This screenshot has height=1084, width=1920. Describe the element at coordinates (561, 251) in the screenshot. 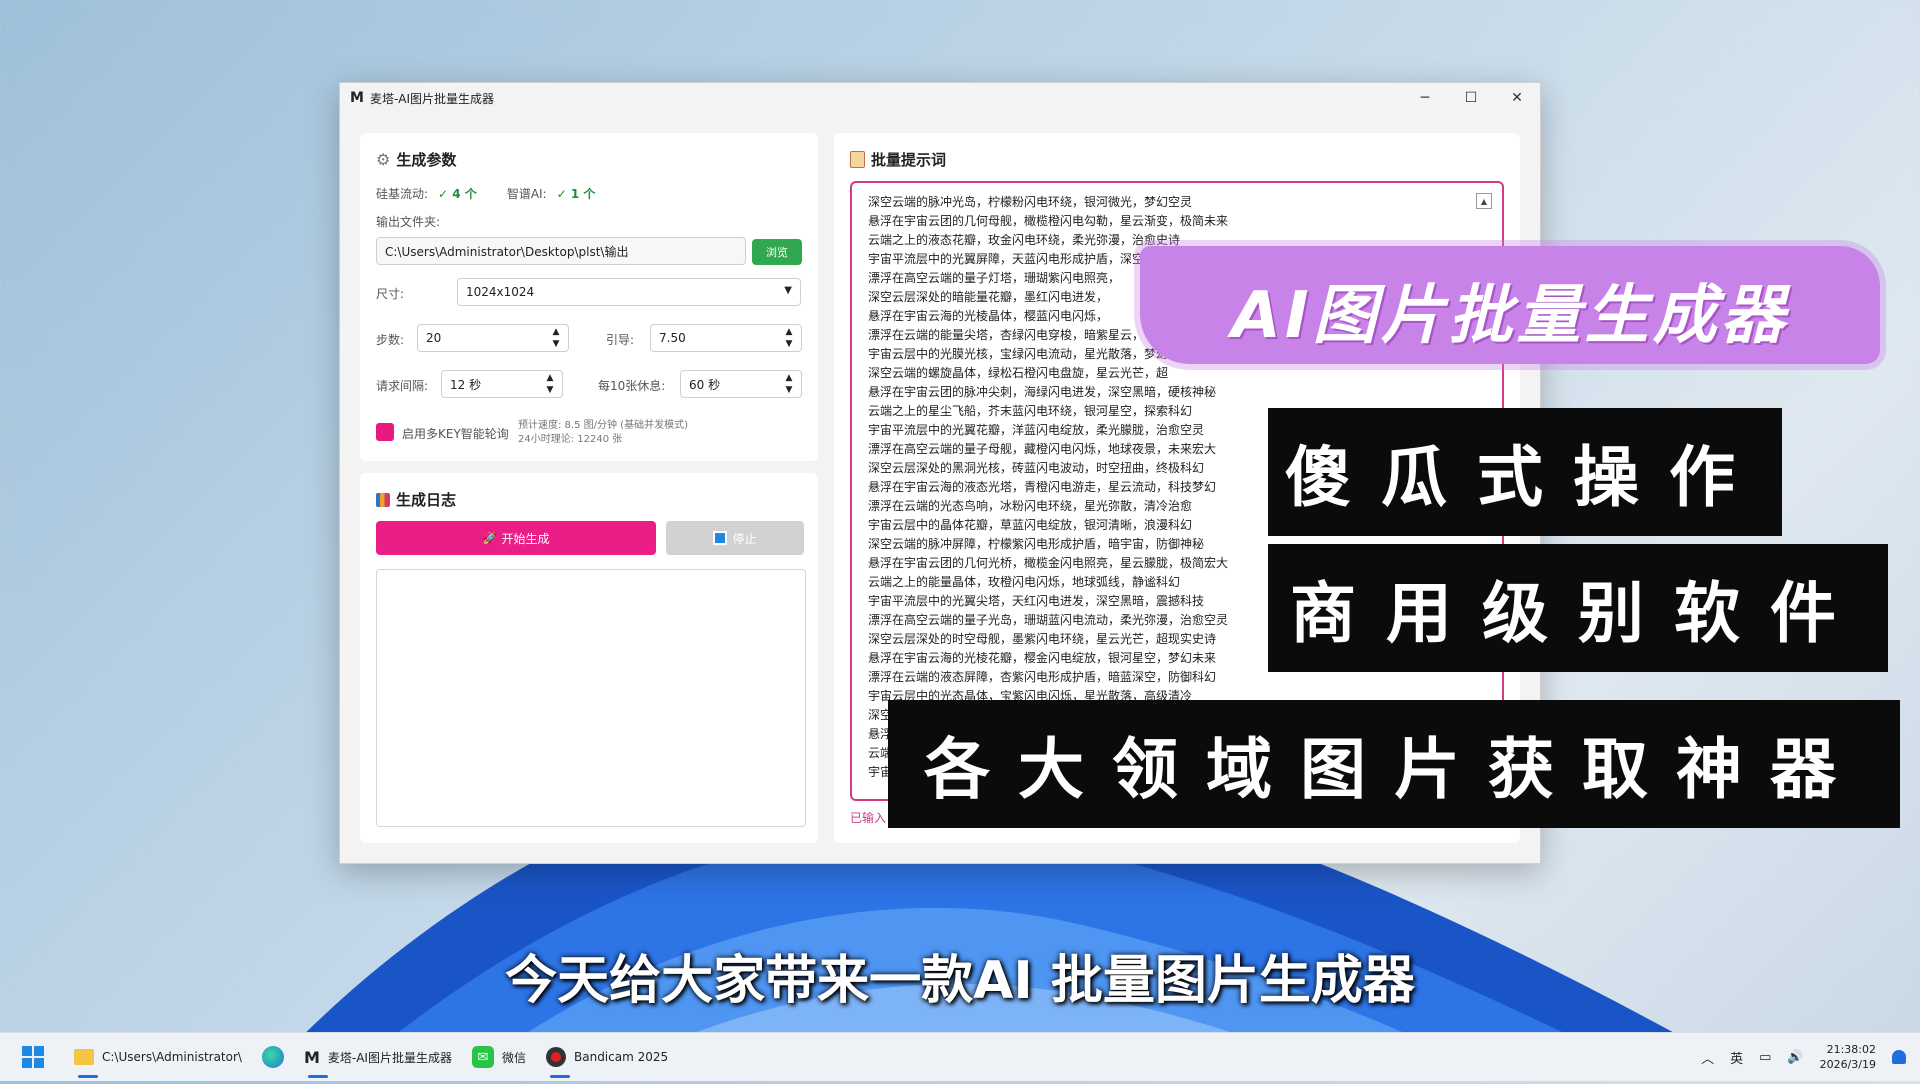

I see `output-path-field: C:\Users\Administrator\Desktop\plst\输出` at that location.